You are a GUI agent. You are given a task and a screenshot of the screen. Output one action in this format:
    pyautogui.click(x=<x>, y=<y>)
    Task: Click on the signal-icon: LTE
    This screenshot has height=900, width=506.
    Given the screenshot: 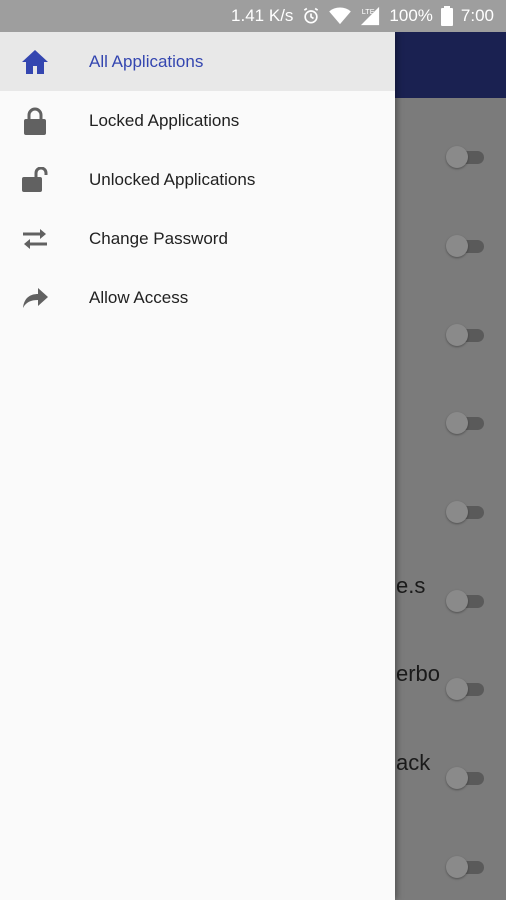 What is the action you would take?
    pyautogui.click(x=370, y=16)
    